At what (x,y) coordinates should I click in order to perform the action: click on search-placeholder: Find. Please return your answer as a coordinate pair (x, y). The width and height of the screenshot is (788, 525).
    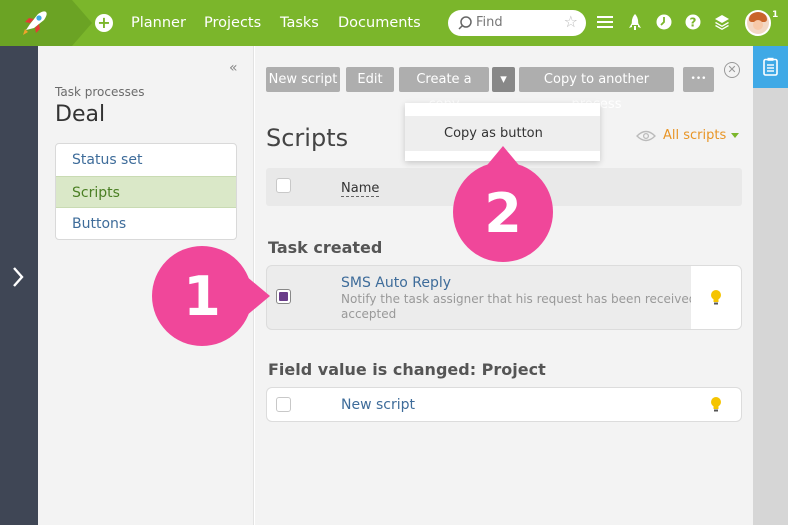
    Looking at the image, I should click on (489, 22).